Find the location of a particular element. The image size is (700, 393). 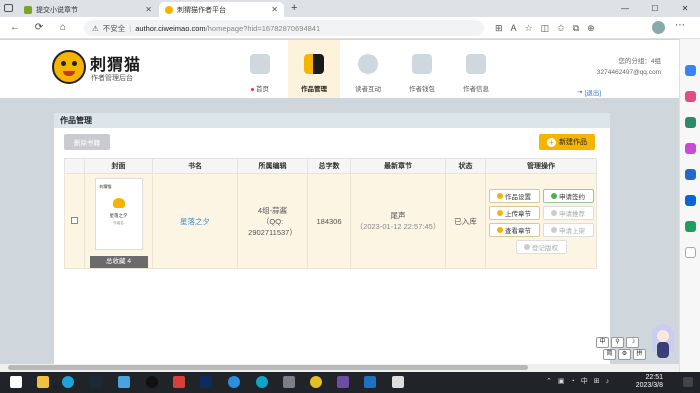

copyright-icon is located at coordinates (527, 246).